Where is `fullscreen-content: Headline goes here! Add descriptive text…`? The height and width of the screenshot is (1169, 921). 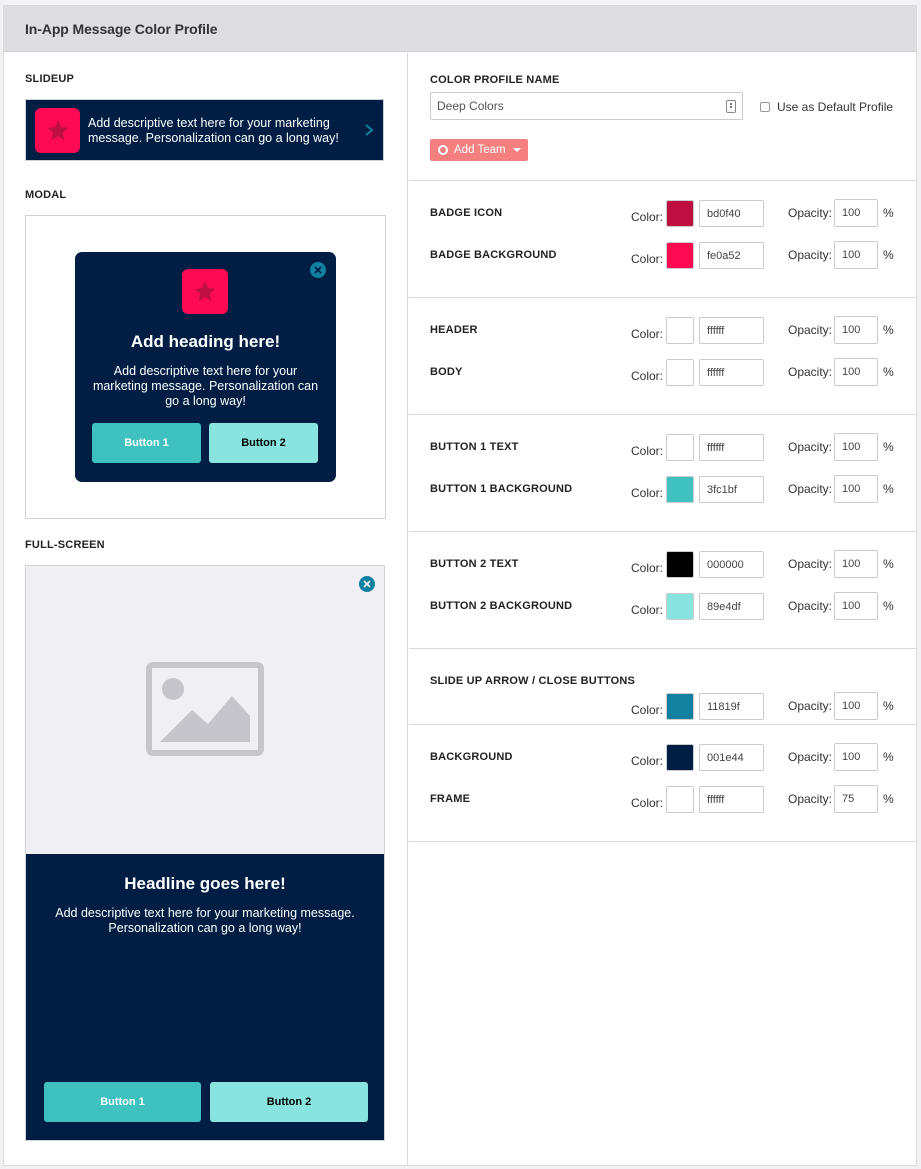 fullscreen-content: Headline goes here! Add descriptive text… is located at coordinates (205, 997).